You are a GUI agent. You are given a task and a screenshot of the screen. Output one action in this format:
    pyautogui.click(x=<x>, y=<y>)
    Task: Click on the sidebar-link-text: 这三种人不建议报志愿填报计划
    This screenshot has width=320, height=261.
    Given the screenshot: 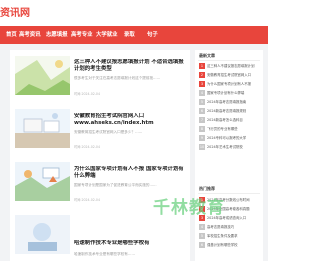 What is the action you would take?
    pyautogui.click(x=231, y=66)
    